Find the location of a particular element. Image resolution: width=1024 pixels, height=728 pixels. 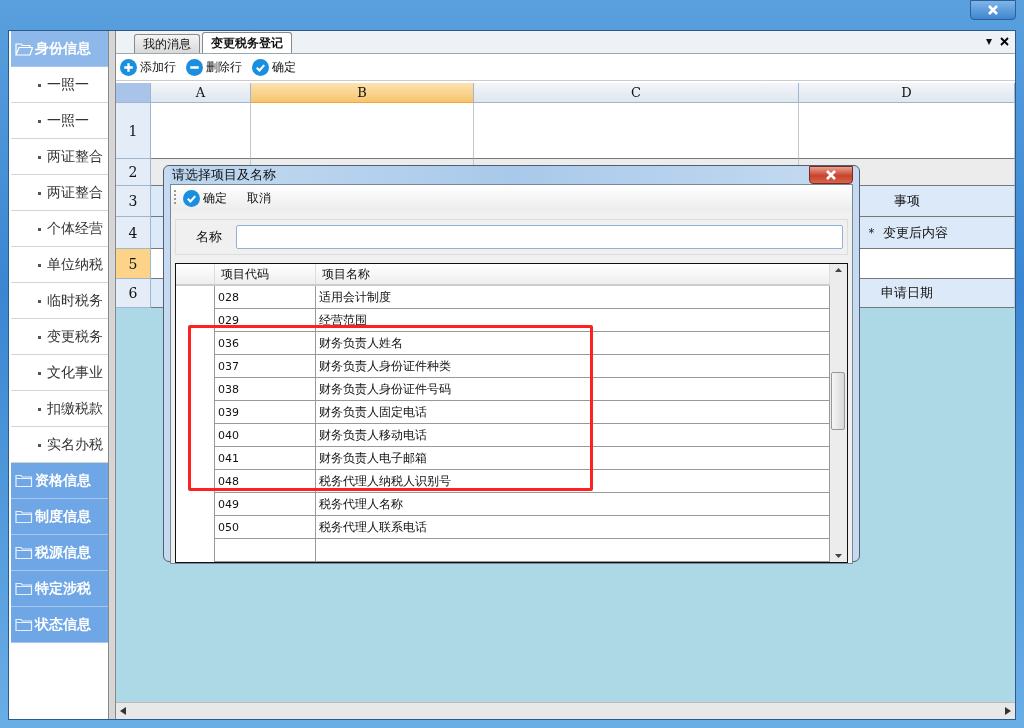

name-field is located at coordinates (539, 237).